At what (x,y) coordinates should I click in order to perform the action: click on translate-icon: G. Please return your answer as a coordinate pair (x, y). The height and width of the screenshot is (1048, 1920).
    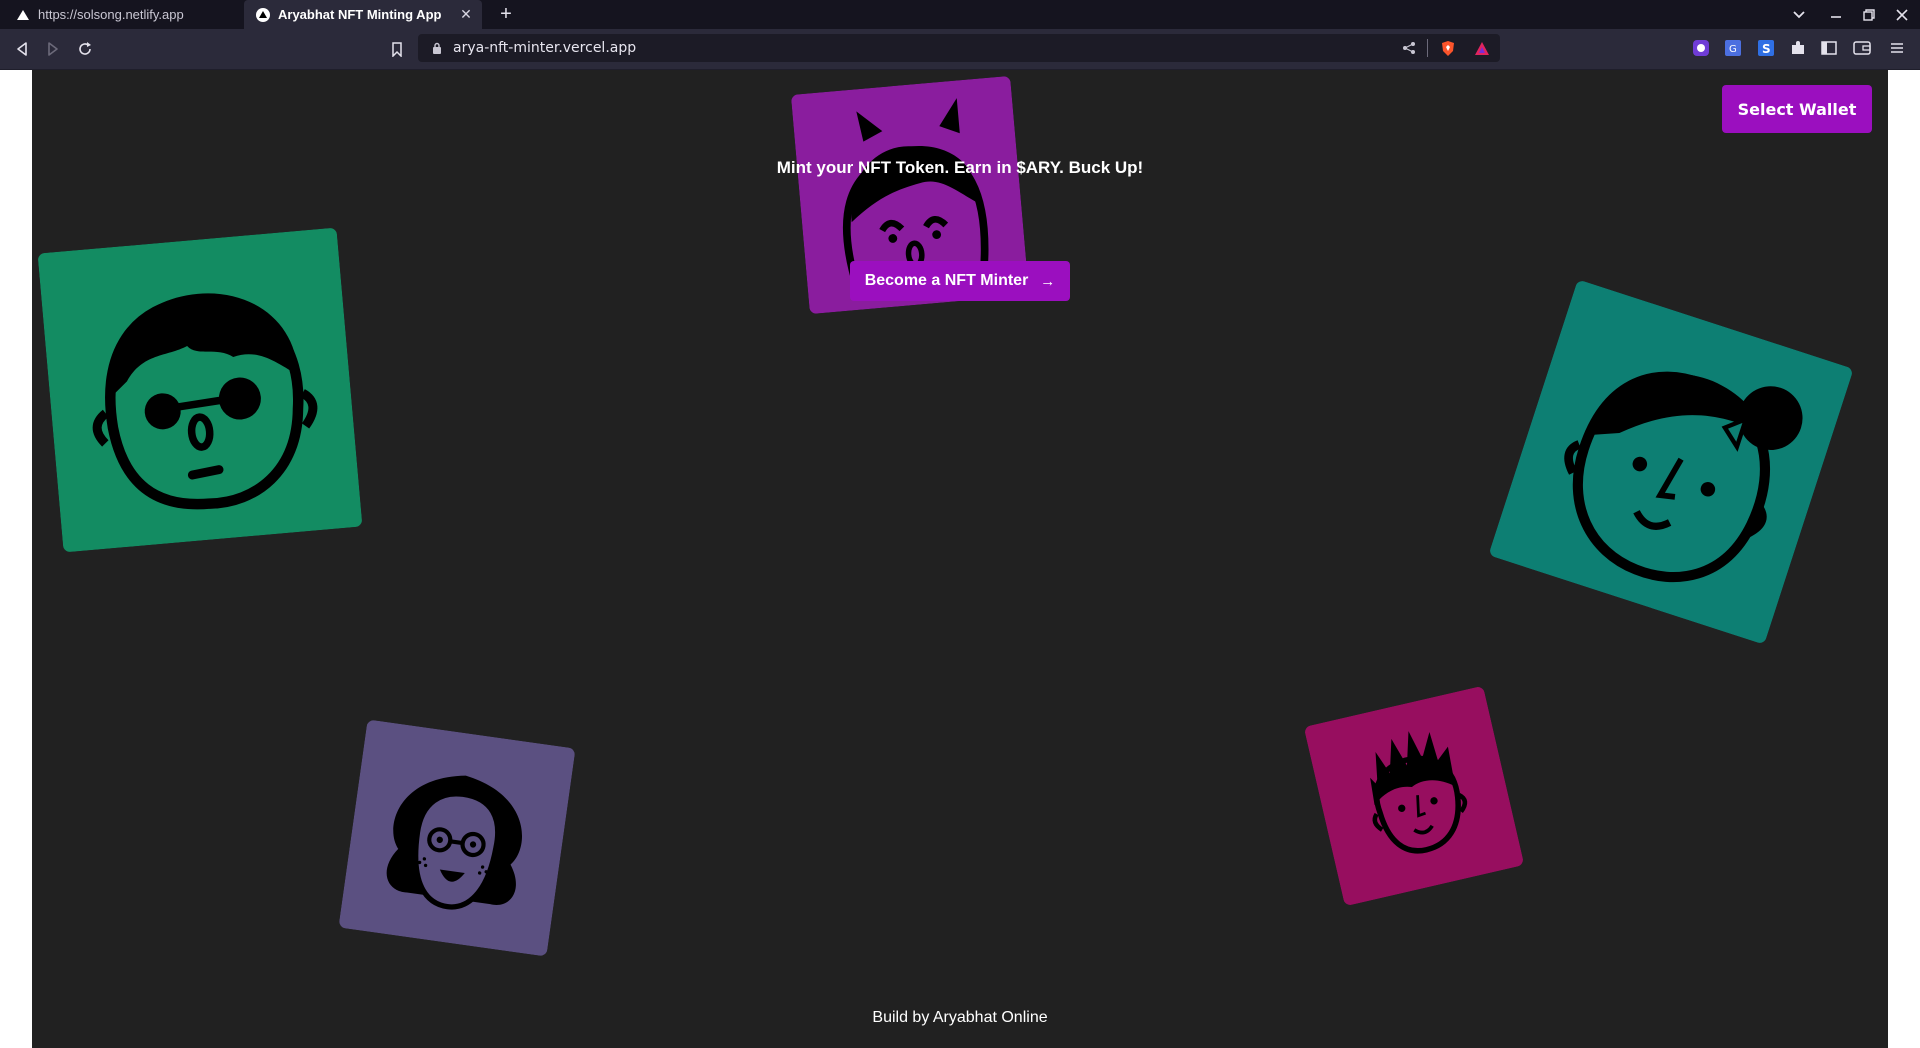
    Looking at the image, I should click on (1733, 48).